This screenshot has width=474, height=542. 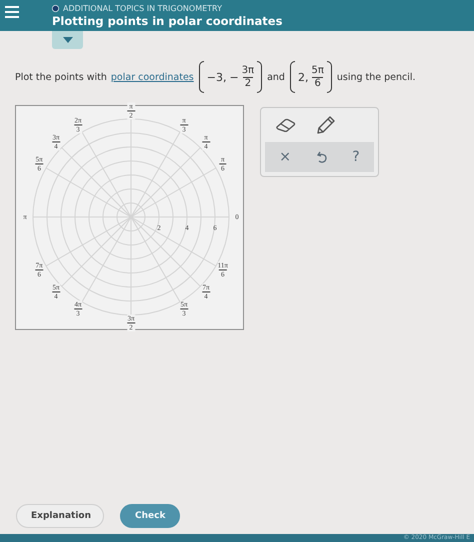 I want to click on caret-icon, so click(x=67, y=40).